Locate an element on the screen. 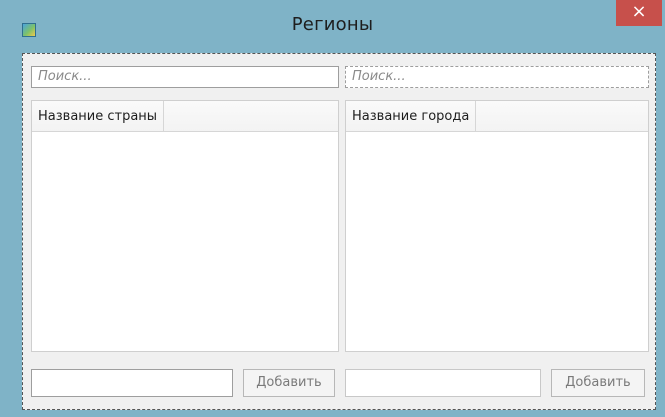  cities-grid-header: Название города is located at coordinates (497, 116).